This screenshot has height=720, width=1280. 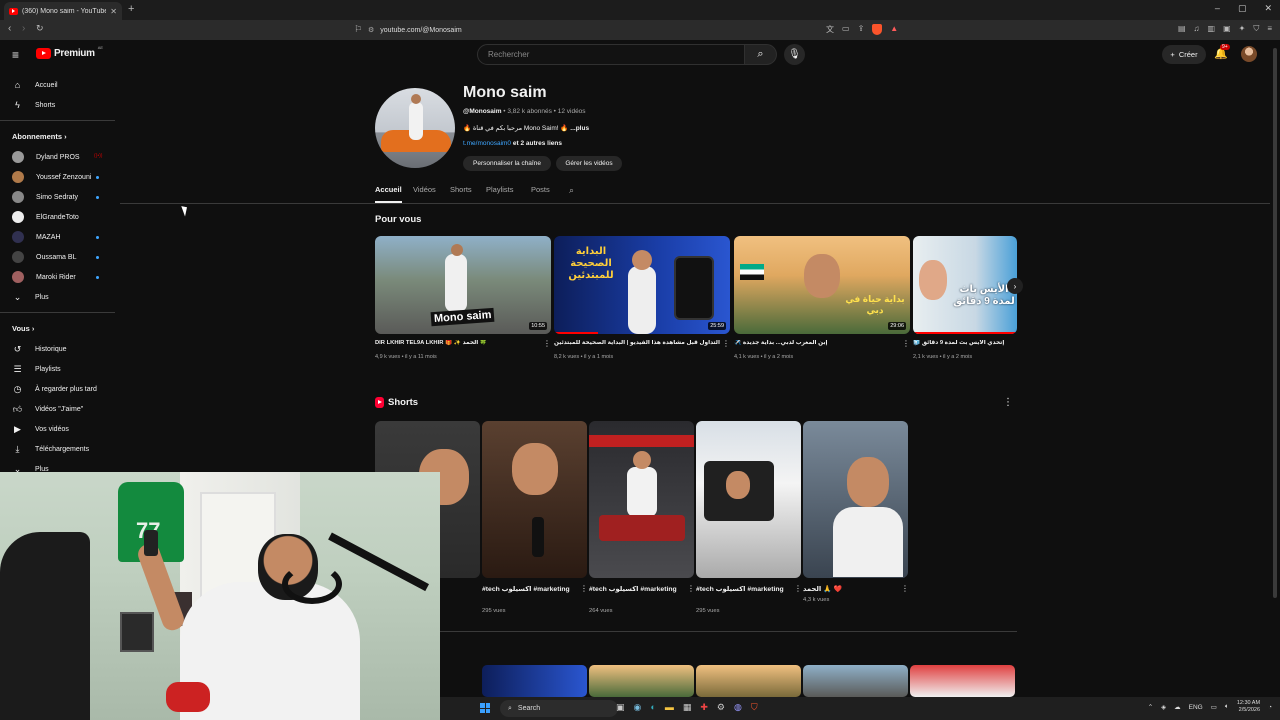 What do you see at coordinates (537, 143) in the screenshot?
I see `other-links: et 2 autres liens` at bounding box center [537, 143].